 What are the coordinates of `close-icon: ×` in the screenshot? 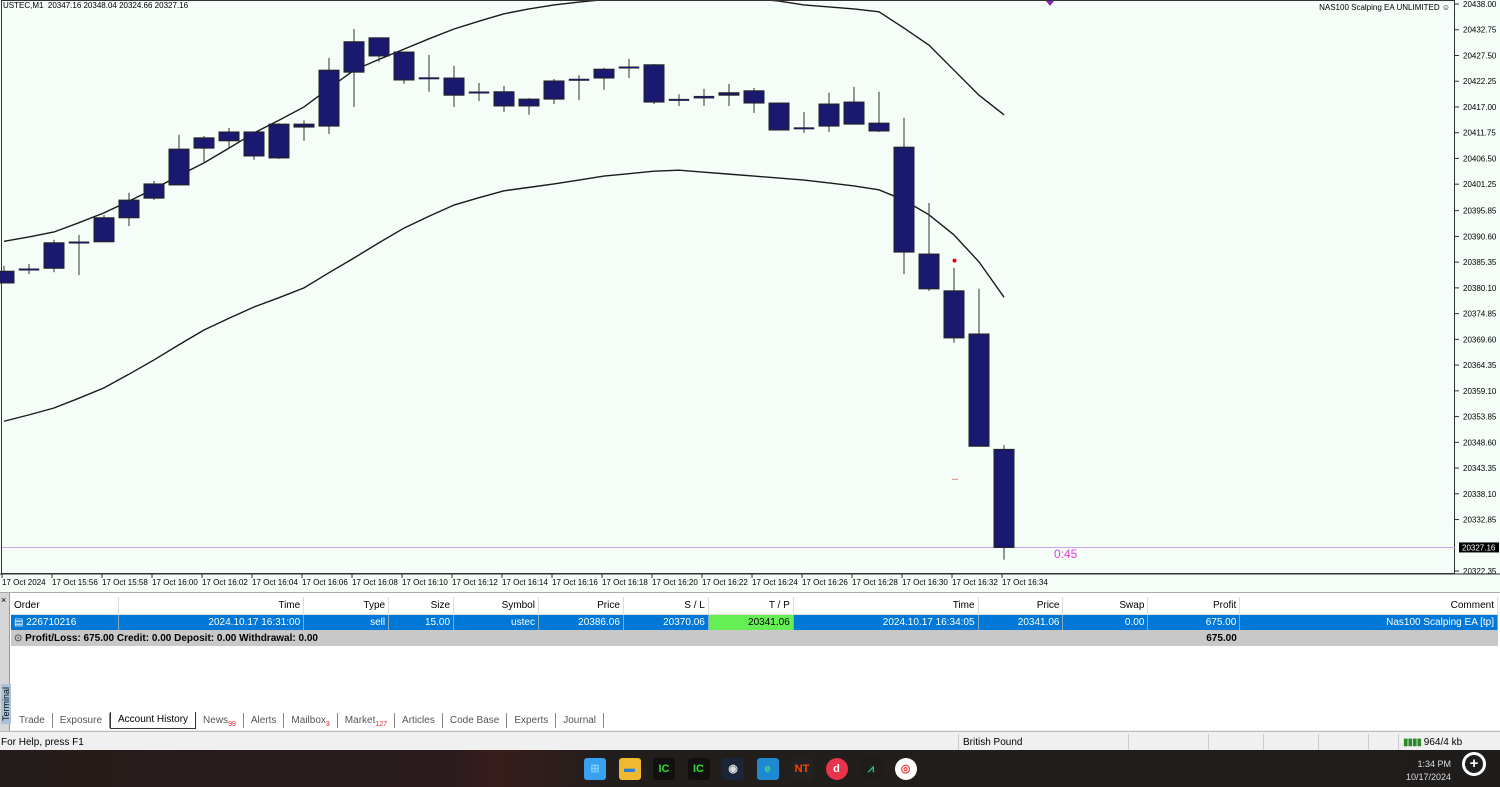 It's located at (3, 600).